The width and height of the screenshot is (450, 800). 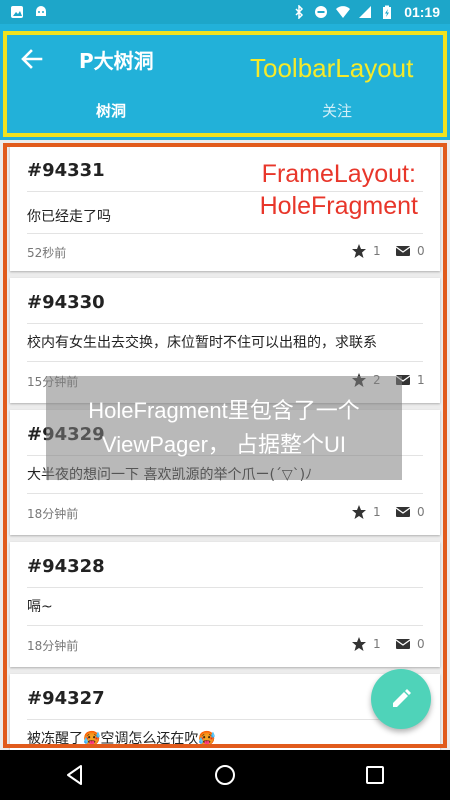 I want to click on tab-follow: 关注, so click(x=337, y=110).